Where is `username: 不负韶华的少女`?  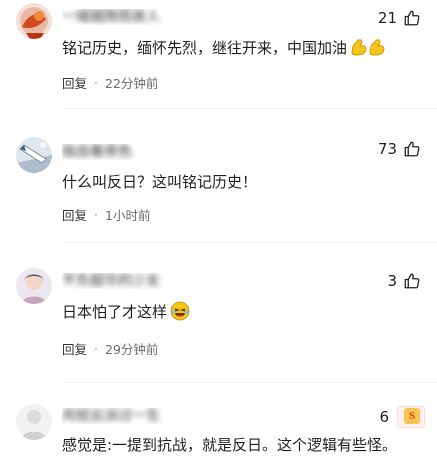
username: 不负韶华的少女 is located at coordinates (116, 281).